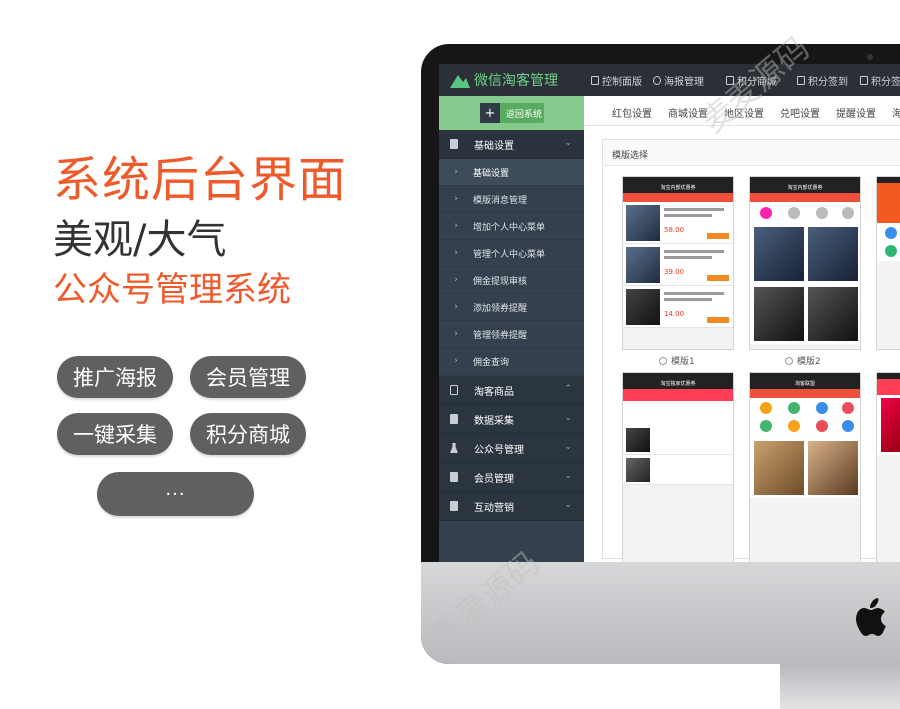 The width and height of the screenshot is (900, 709). I want to click on phone-header: 淘宝独家优惠券, so click(678, 384).